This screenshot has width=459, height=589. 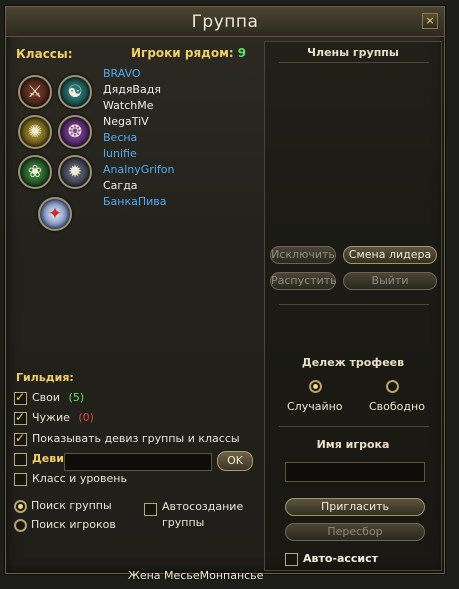 I want to click on loot-random-label: Случайно, so click(x=315, y=406).